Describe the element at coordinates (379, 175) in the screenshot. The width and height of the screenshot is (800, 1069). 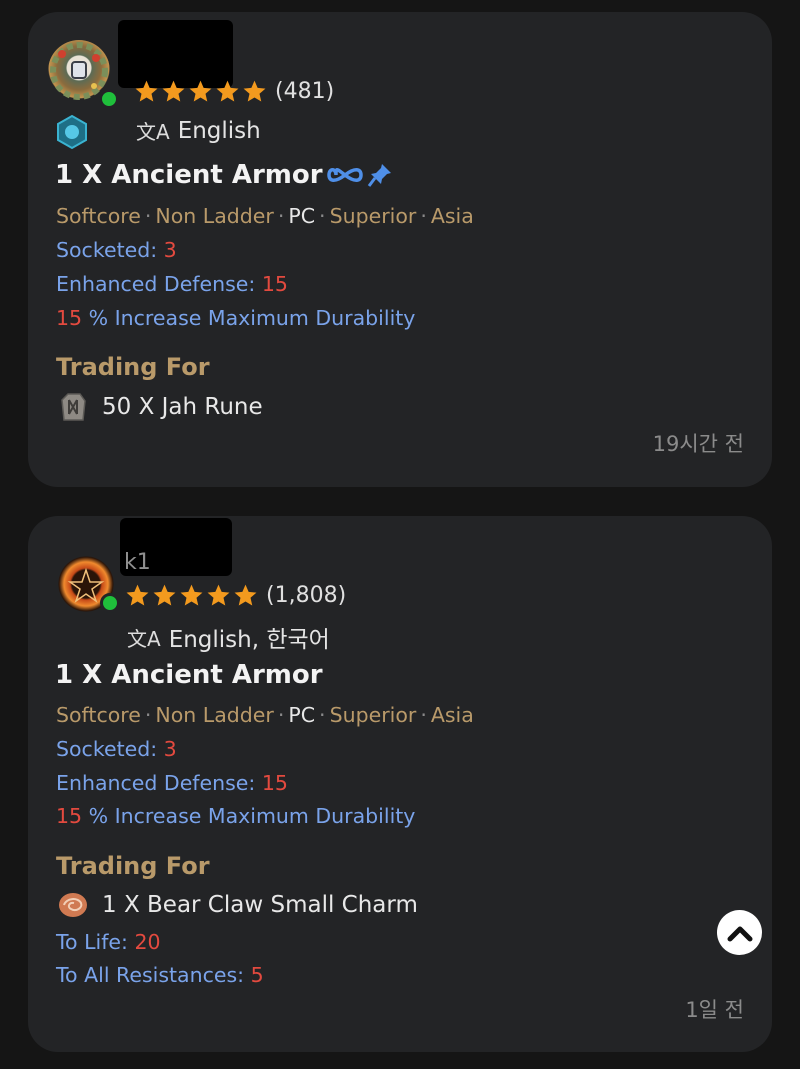
I see `pin-icon` at that location.